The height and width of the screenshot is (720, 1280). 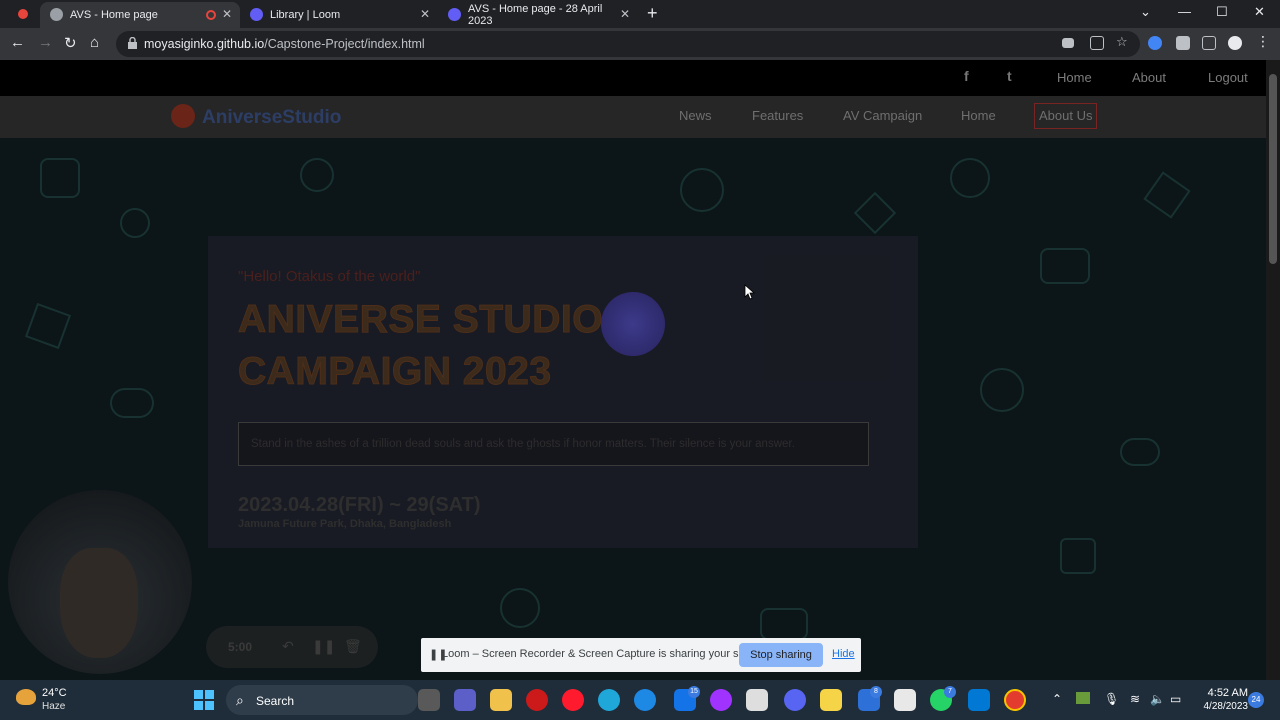 I want to click on battery-icon: ▭, so click(x=1175, y=699).